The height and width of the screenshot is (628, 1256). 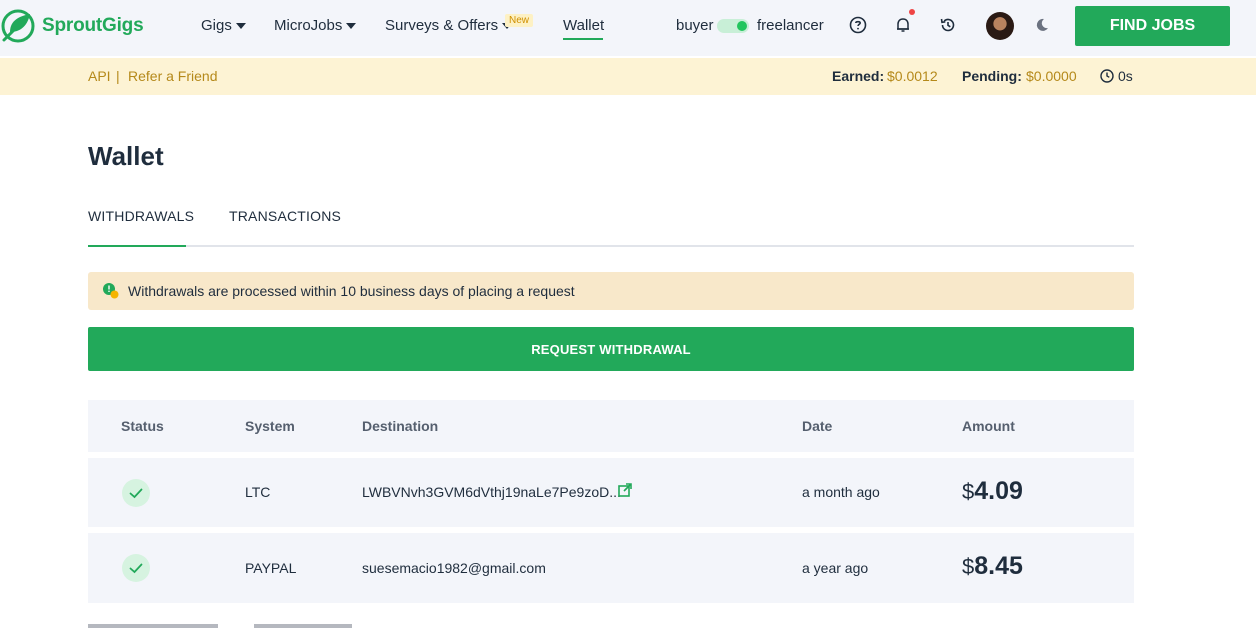 I want to click on tabs-divider, so click(x=611, y=246).